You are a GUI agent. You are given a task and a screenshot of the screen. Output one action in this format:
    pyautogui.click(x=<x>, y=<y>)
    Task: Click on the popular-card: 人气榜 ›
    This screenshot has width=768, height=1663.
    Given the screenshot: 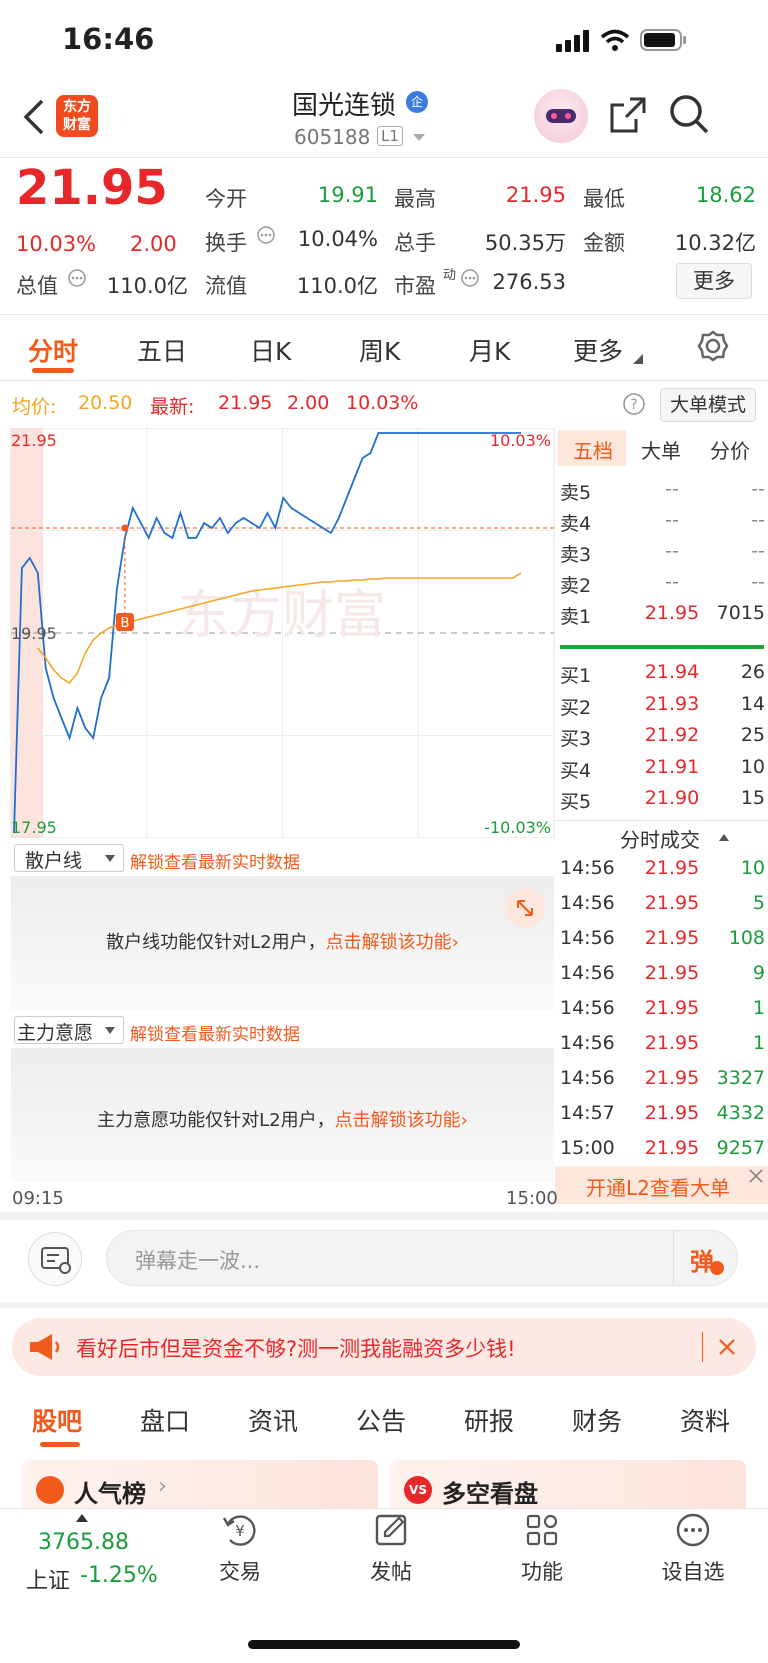 What is the action you would take?
    pyautogui.click(x=200, y=1485)
    